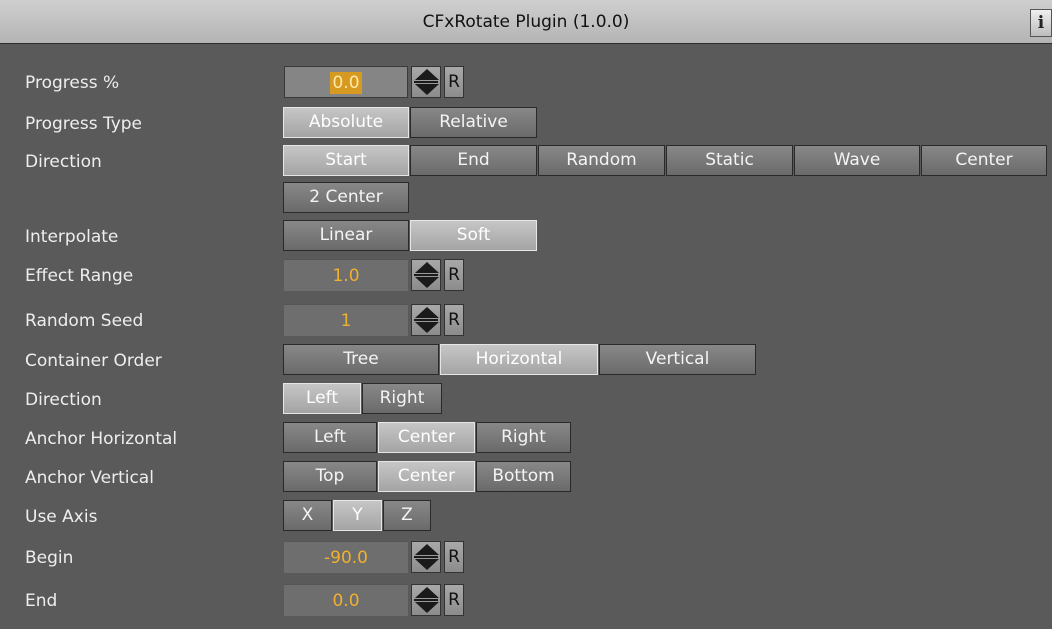 This screenshot has width=1052, height=629. I want to click on direction-label: Direction, so click(63, 162).